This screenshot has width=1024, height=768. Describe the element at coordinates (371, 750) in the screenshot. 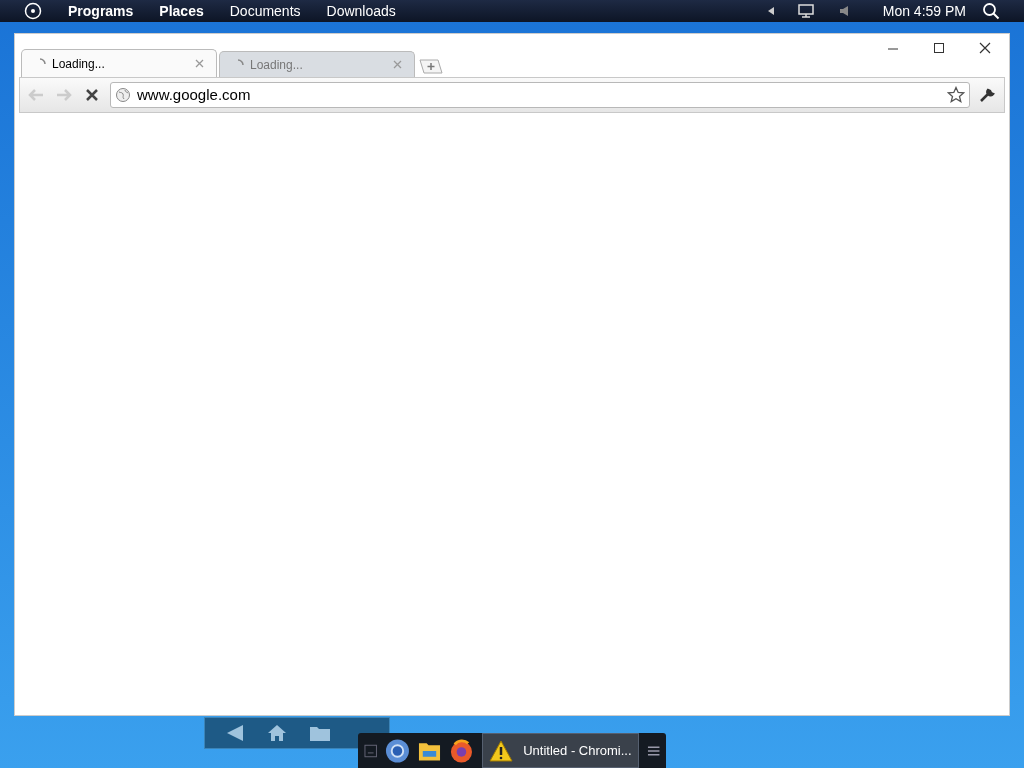

I see `show-desktop-icon` at that location.